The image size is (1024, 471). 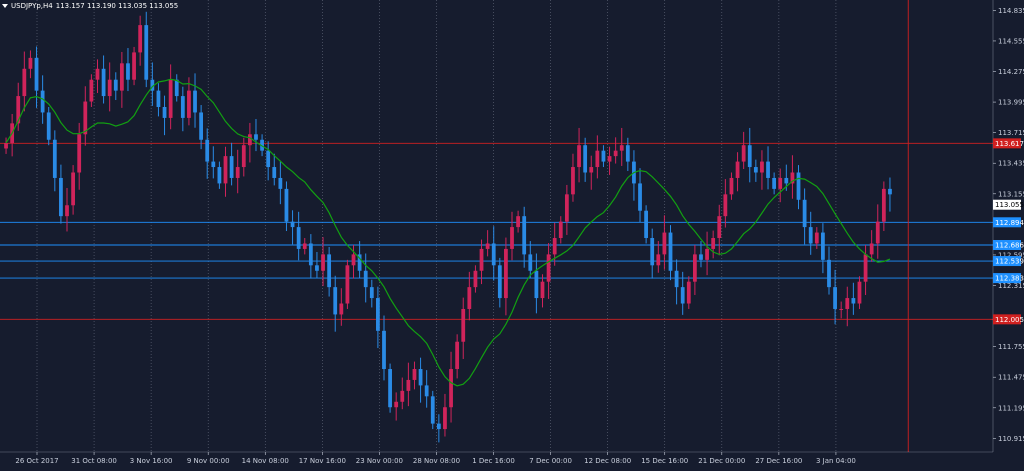 What do you see at coordinates (36, 461) in the screenshot?
I see `time-tick-label: 26 Oct 2017` at bounding box center [36, 461].